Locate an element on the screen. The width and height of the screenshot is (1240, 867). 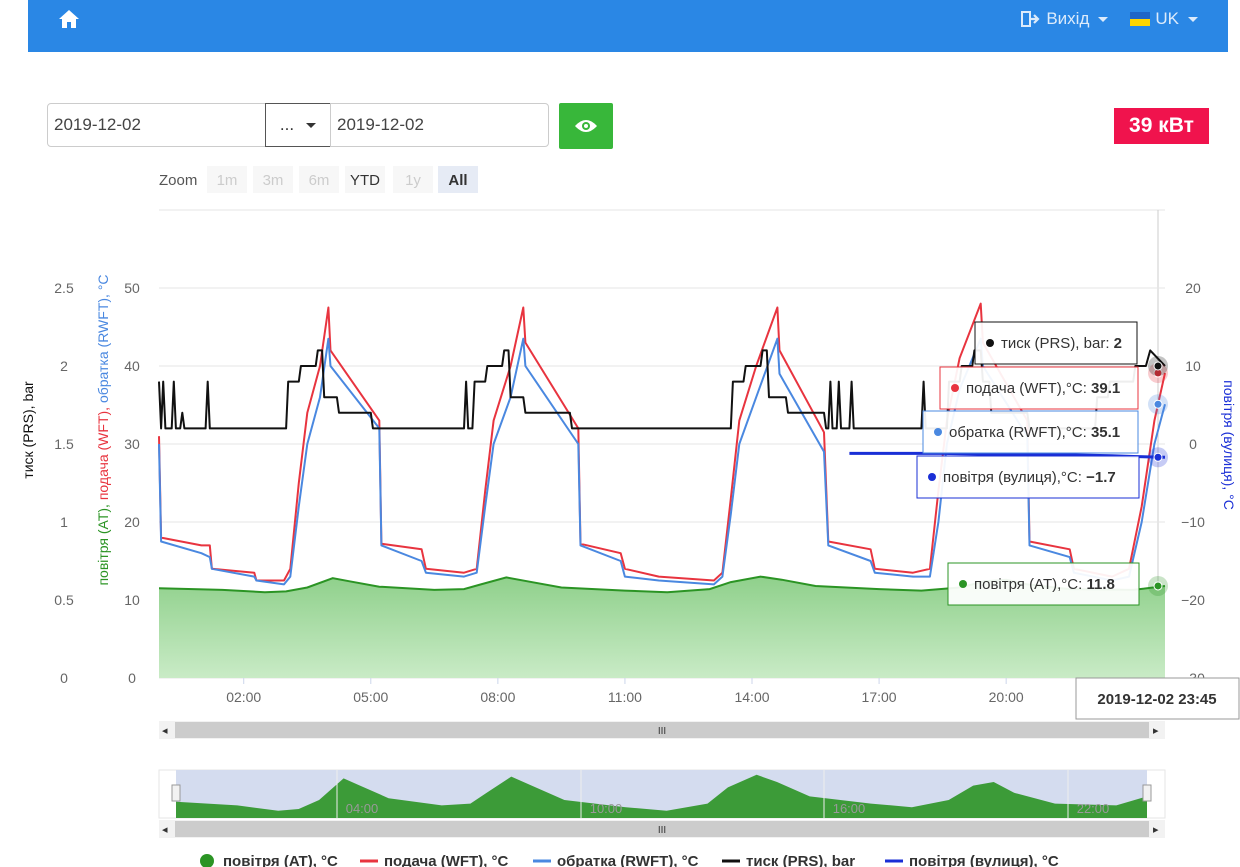
show-button is located at coordinates (586, 126).